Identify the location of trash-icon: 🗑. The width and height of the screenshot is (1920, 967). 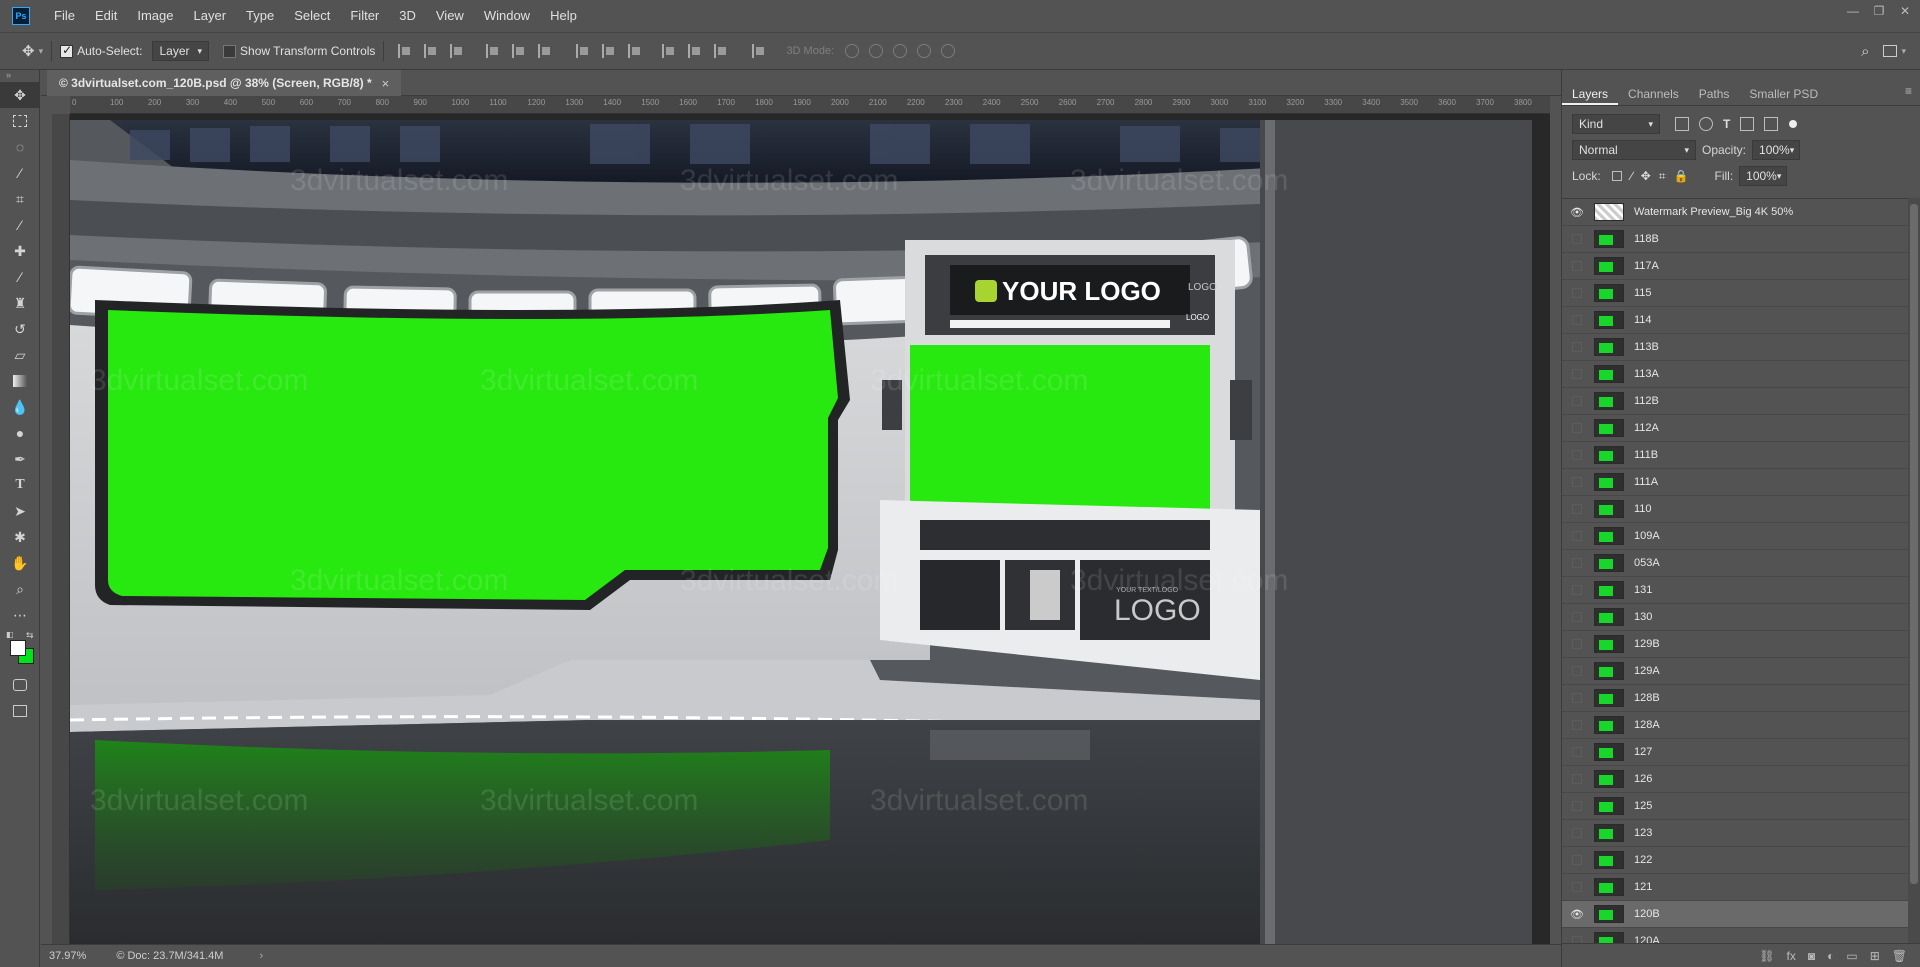
(1899, 956).